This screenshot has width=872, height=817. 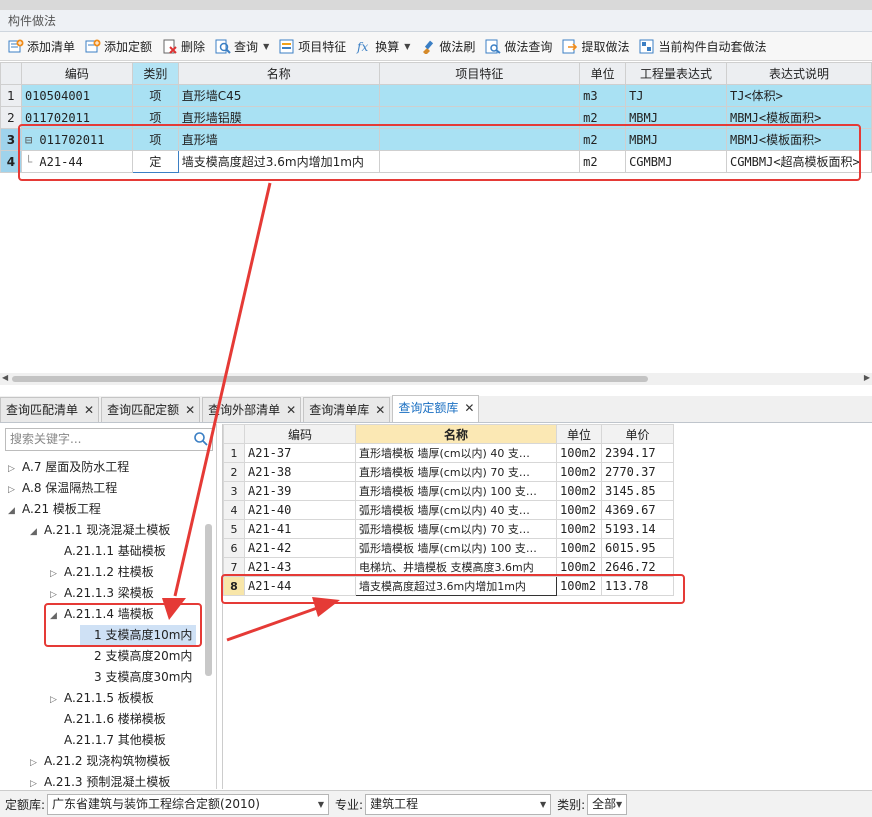 I want to click on cell-price: 2770.37, so click(x=637, y=472).